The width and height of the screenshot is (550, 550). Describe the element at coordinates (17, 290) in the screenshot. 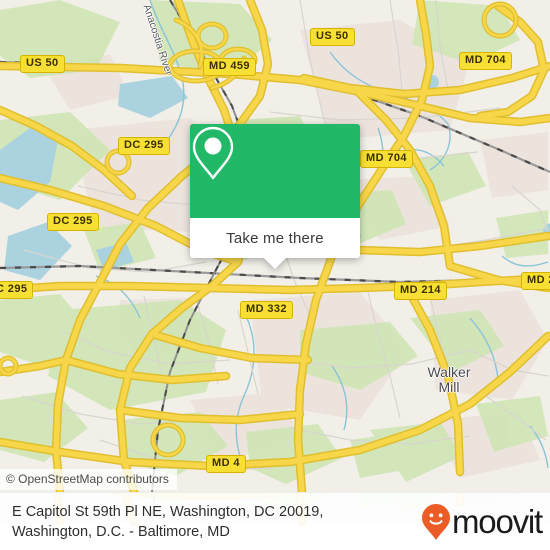

I see `road-shield-dc295-edge: C 295` at that location.